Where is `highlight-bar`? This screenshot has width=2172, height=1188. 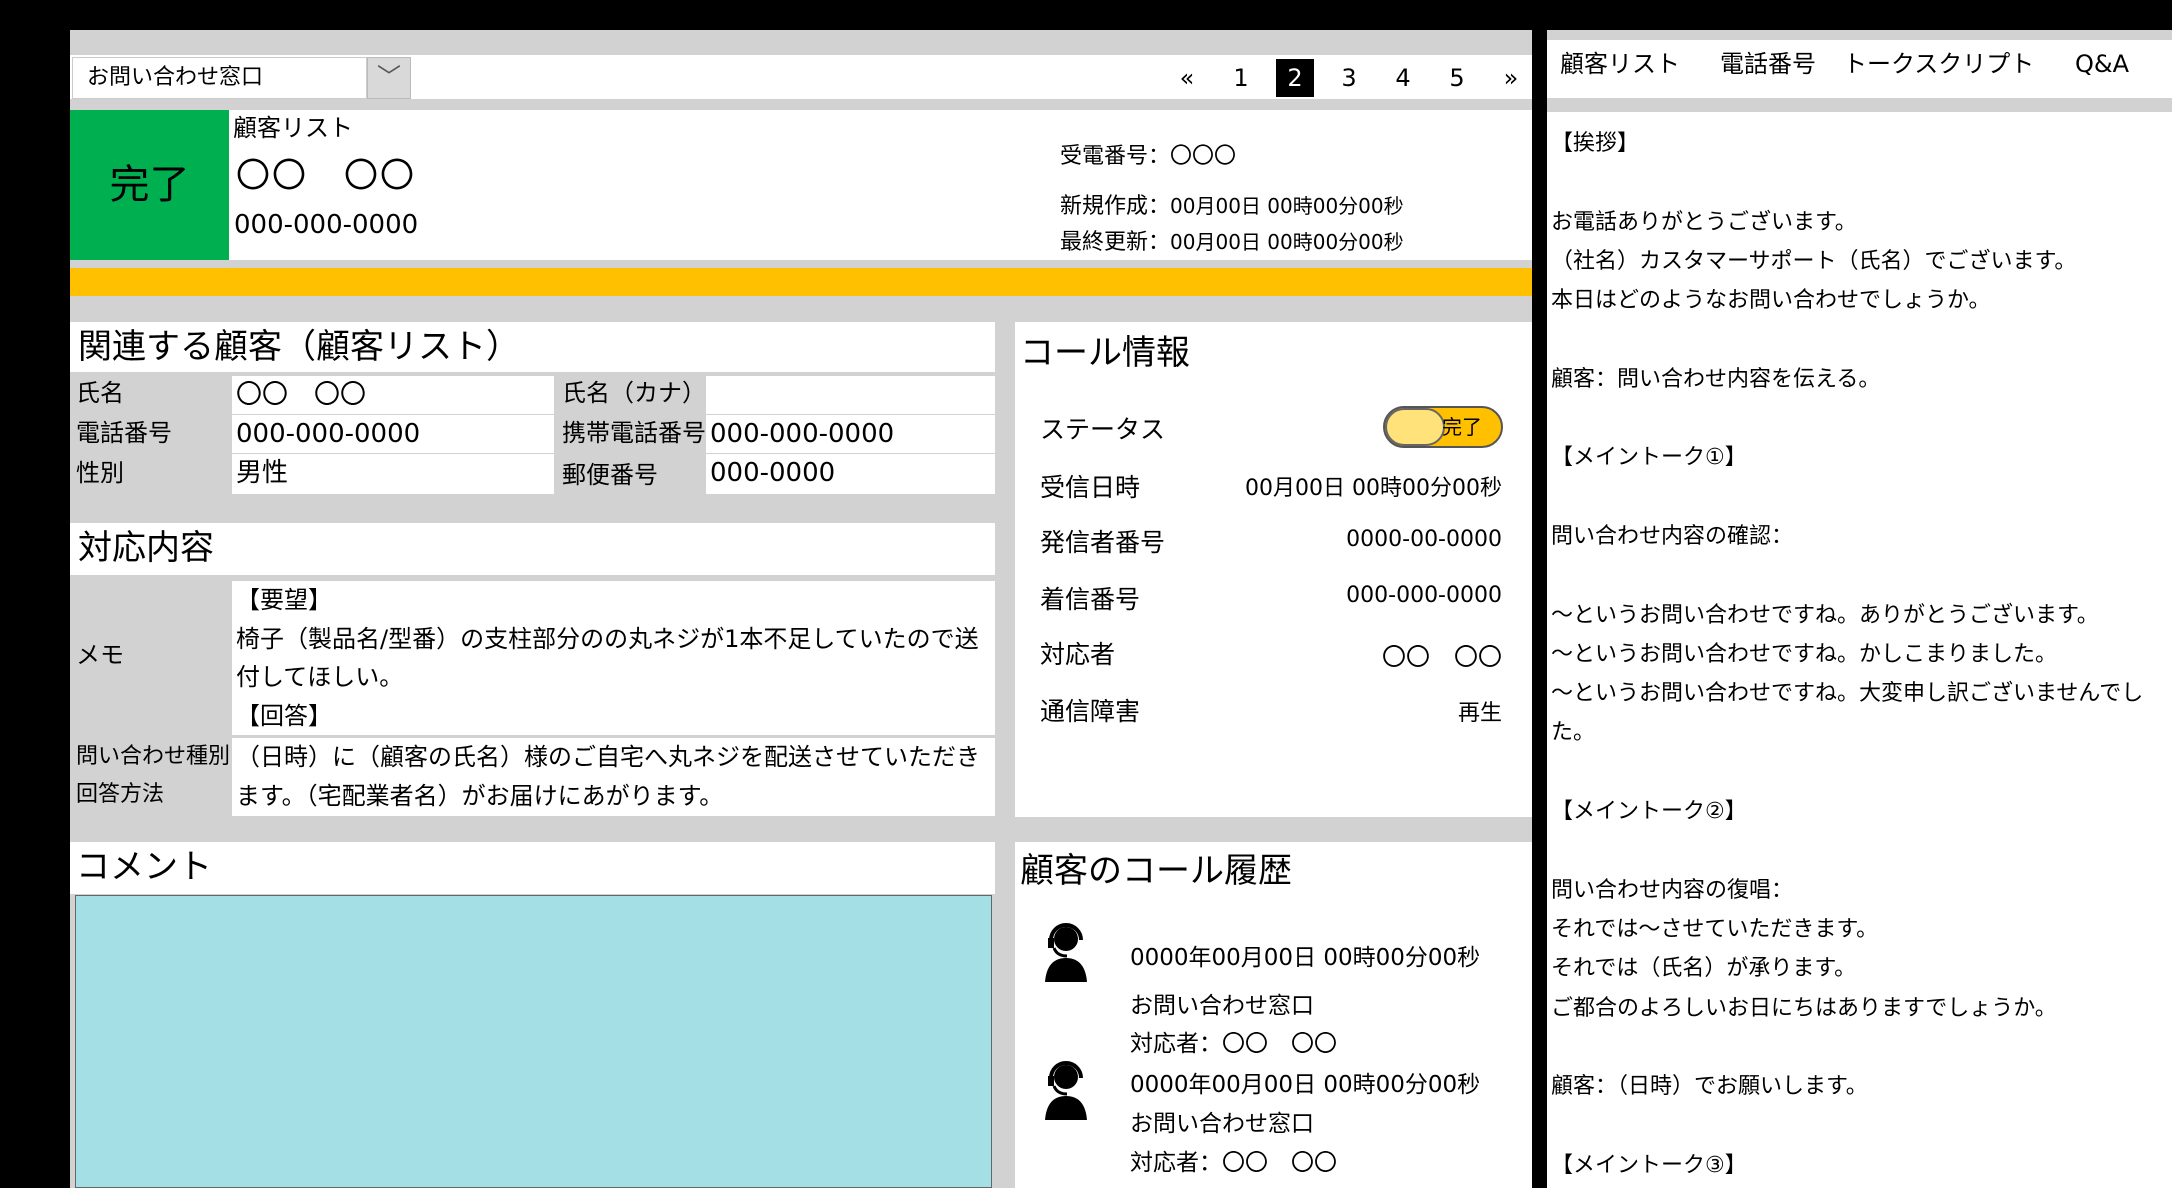
highlight-bar is located at coordinates (801, 282).